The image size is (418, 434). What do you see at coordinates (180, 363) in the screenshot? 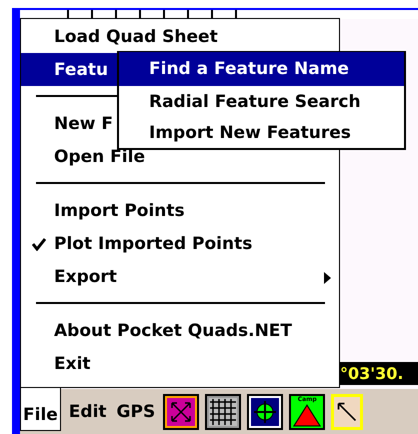
I see `menu-item: Exit` at bounding box center [180, 363].